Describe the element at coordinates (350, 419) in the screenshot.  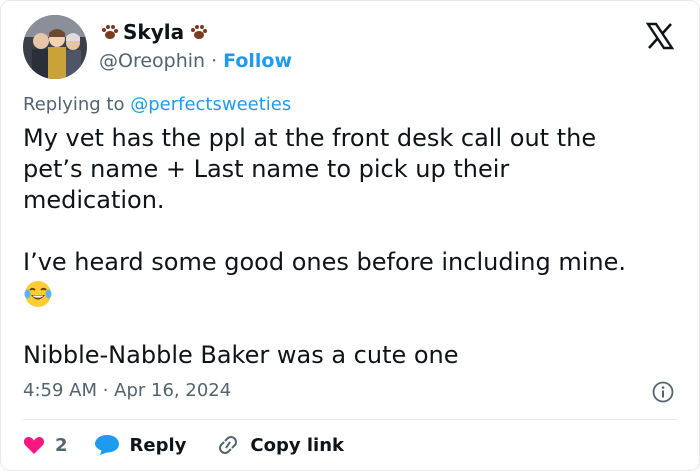
I see `divider` at that location.